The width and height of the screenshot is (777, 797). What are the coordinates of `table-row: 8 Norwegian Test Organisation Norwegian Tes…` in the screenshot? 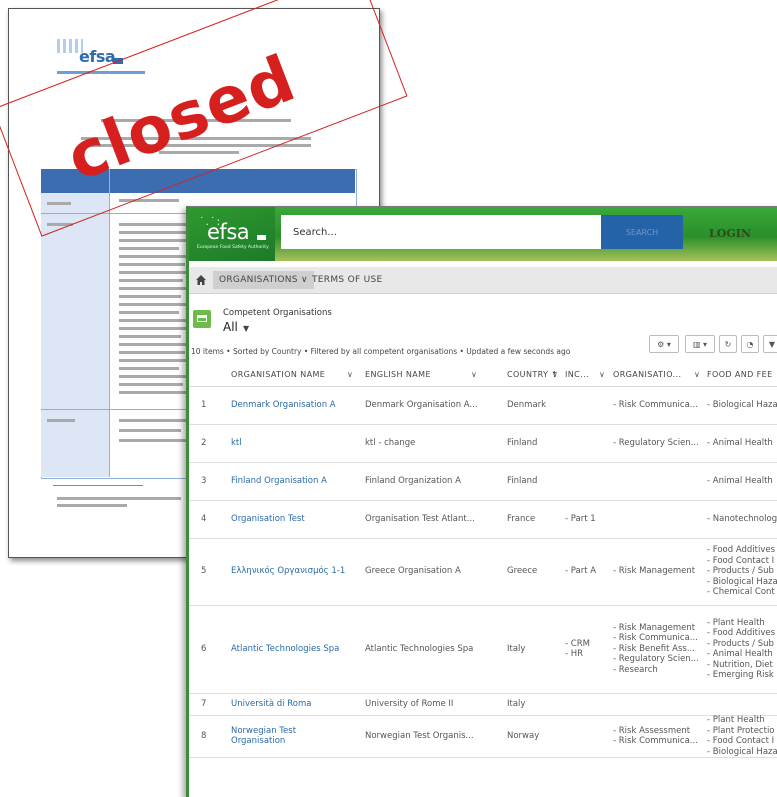 It's located at (483, 736).